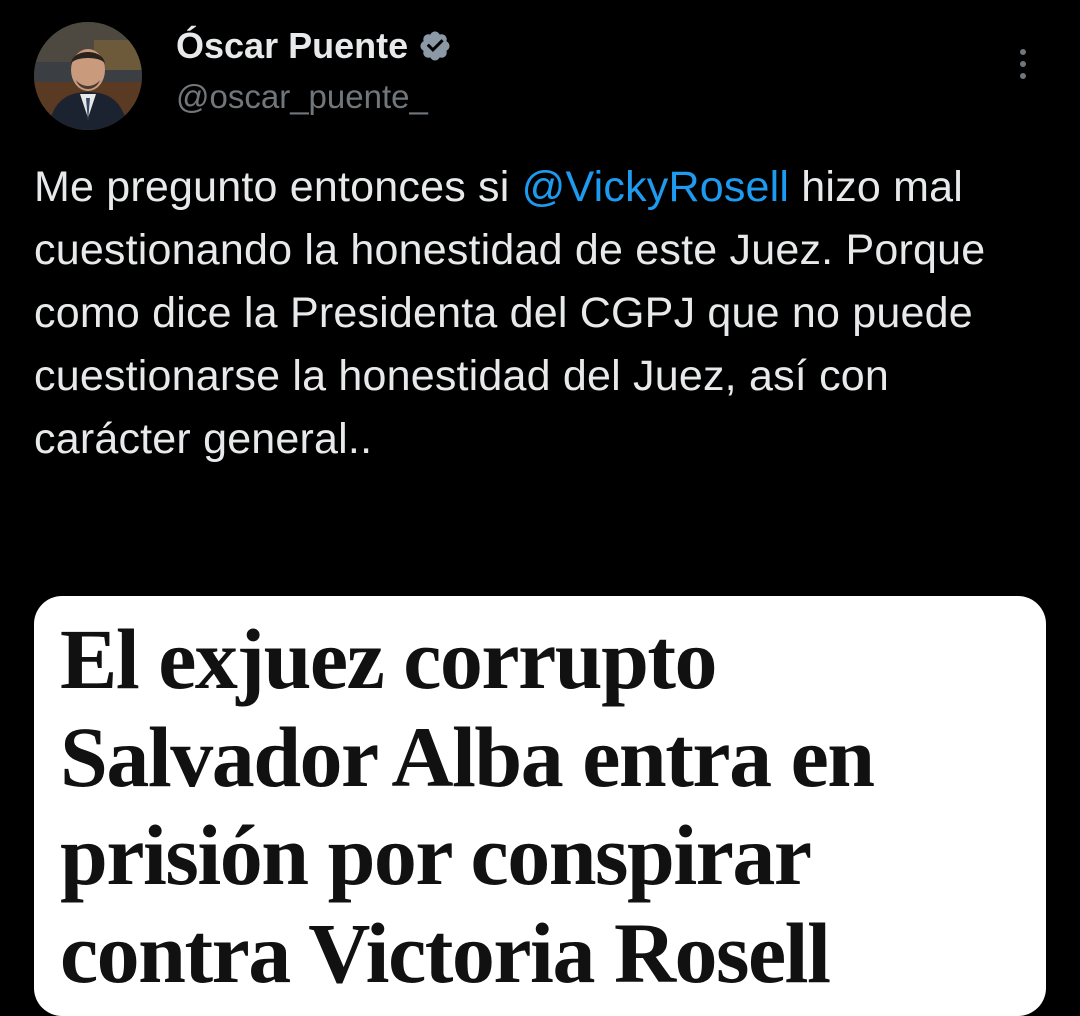  I want to click on headline-line: Salvador Alba entra en, so click(467, 757).